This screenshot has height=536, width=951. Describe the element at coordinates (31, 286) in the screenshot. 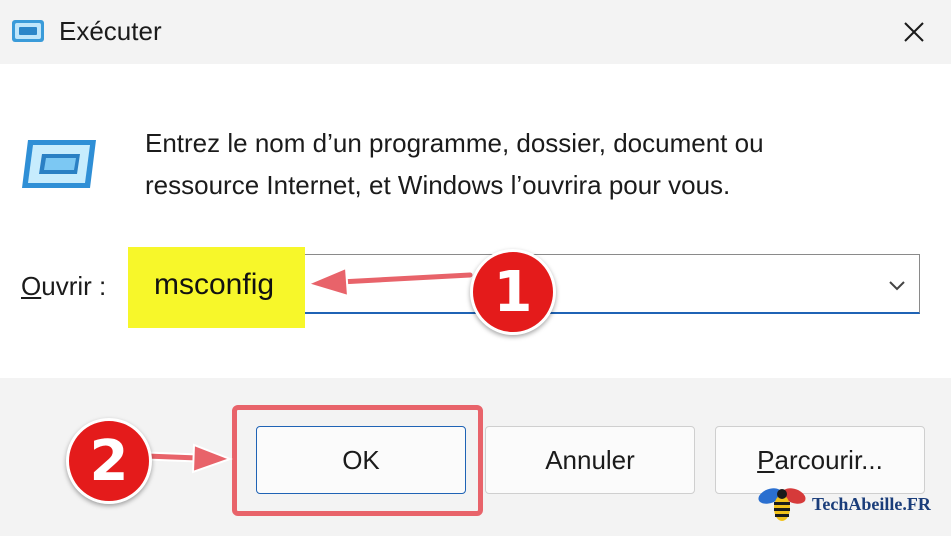

I see `open-label-access-key: O` at that location.